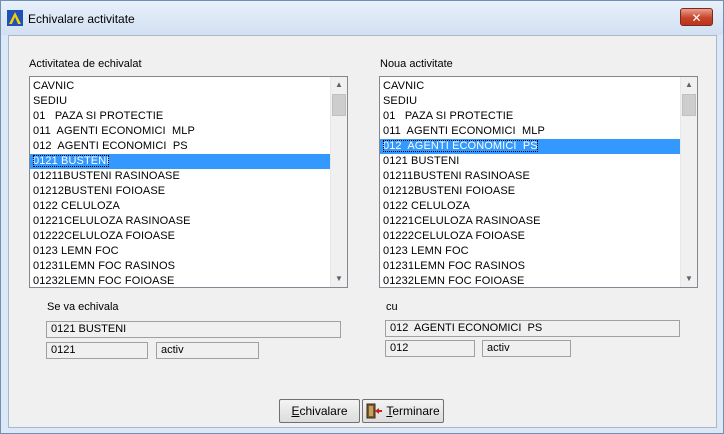 The height and width of the screenshot is (434, 724). I want to click on target-summary-label: cu, so click(392, 307).